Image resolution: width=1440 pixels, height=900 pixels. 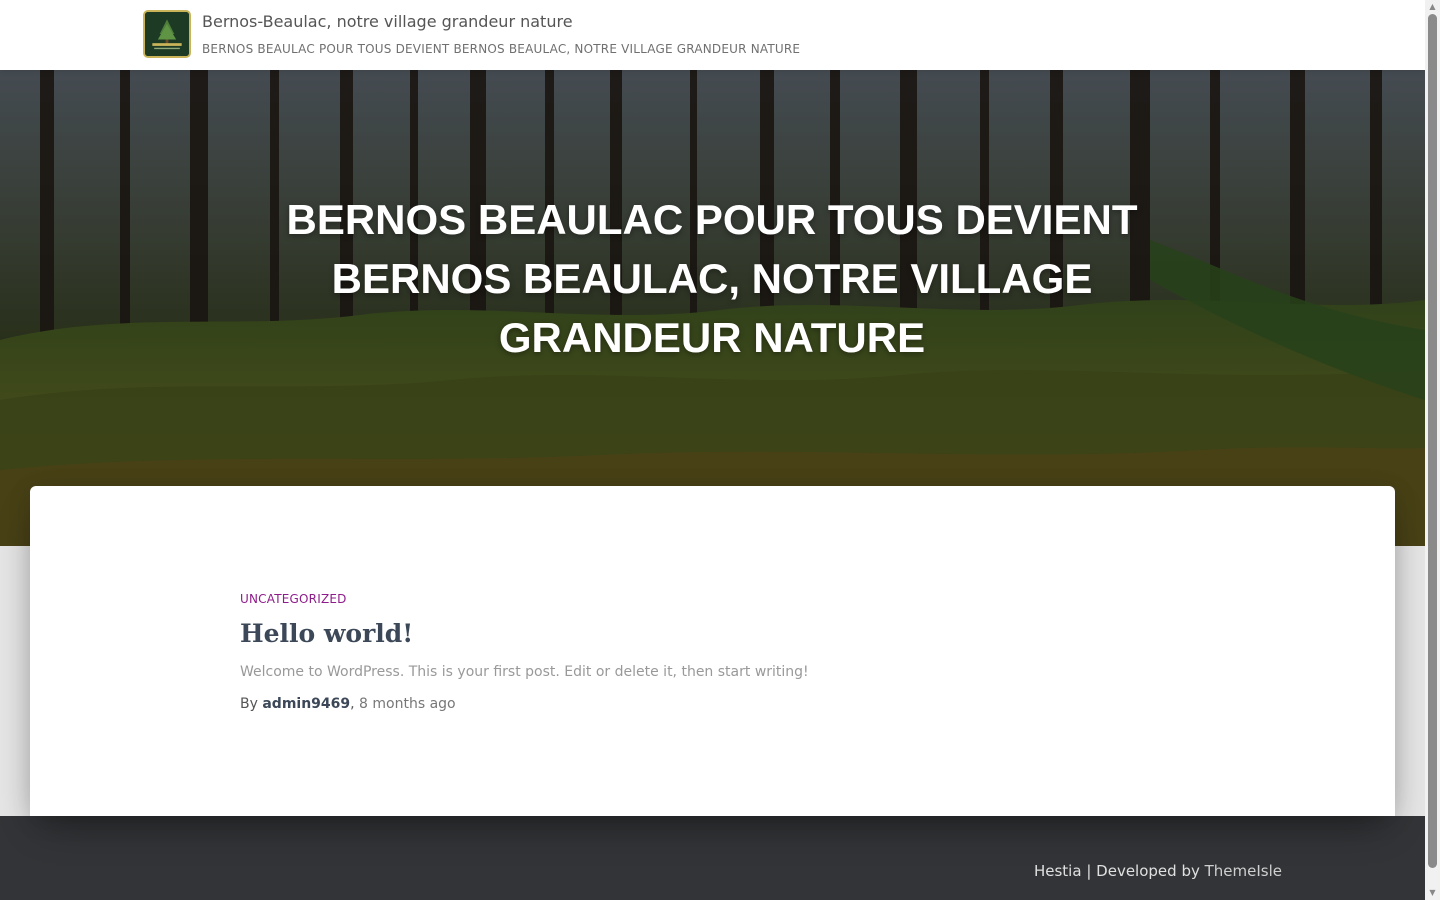 I want to click on scroll-down-arrow-icon: ▼, so click(x=1432, y=893).